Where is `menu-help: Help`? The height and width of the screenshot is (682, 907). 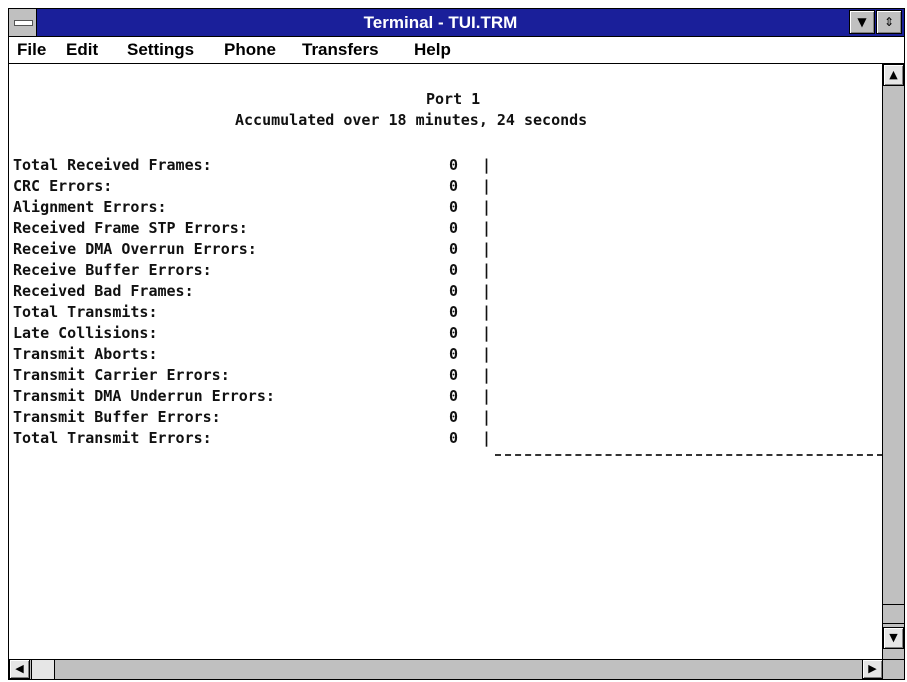 menu-help: Help is located at coordinates (432, 50).